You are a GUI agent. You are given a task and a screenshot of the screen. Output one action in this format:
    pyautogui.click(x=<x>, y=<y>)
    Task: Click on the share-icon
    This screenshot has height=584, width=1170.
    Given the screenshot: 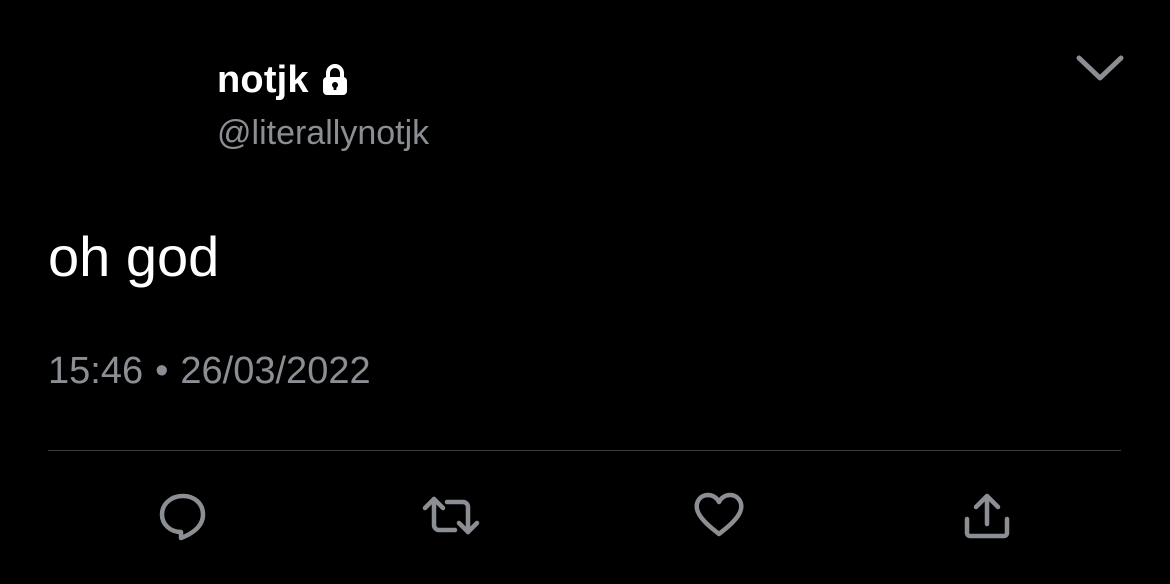 What is the action you would take?
    pyautogui.click(x=987, y=516)
    